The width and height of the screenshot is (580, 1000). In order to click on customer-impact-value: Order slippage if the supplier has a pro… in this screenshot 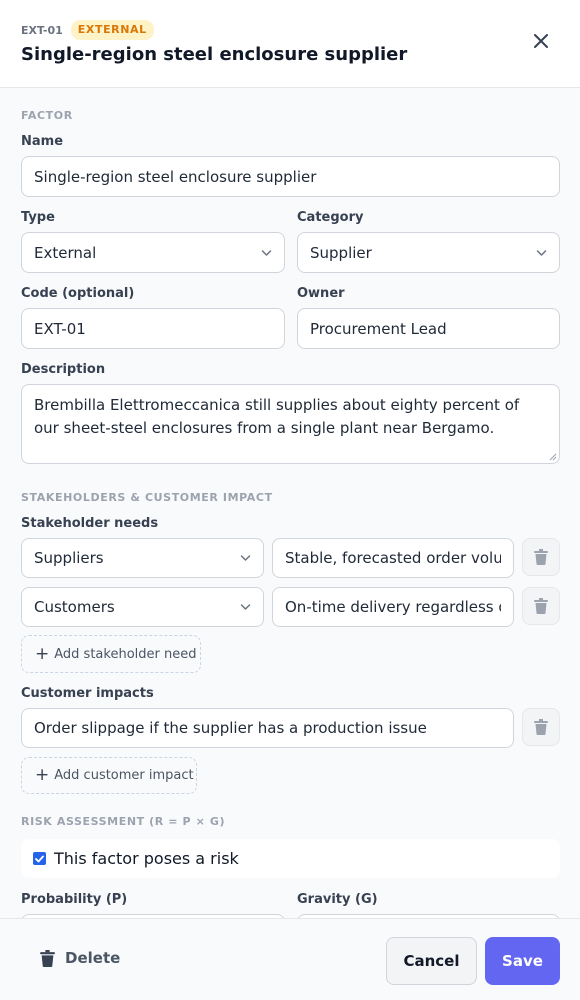, I will do `click(230, 728)`.